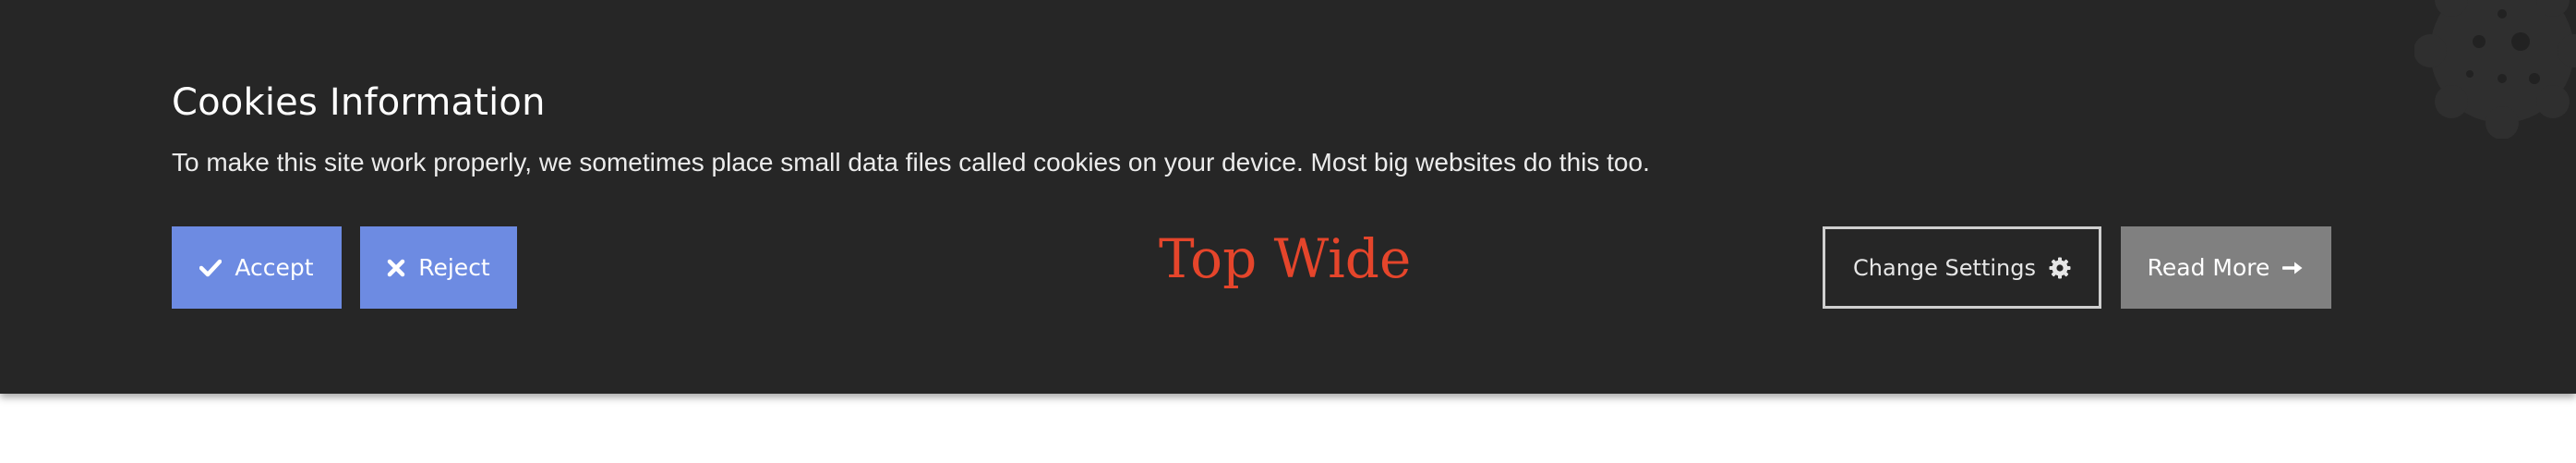 Image resolution: width=2576 pixels, height=463 pixels. I want to click on reject-button: Reject, so click(438, 268).